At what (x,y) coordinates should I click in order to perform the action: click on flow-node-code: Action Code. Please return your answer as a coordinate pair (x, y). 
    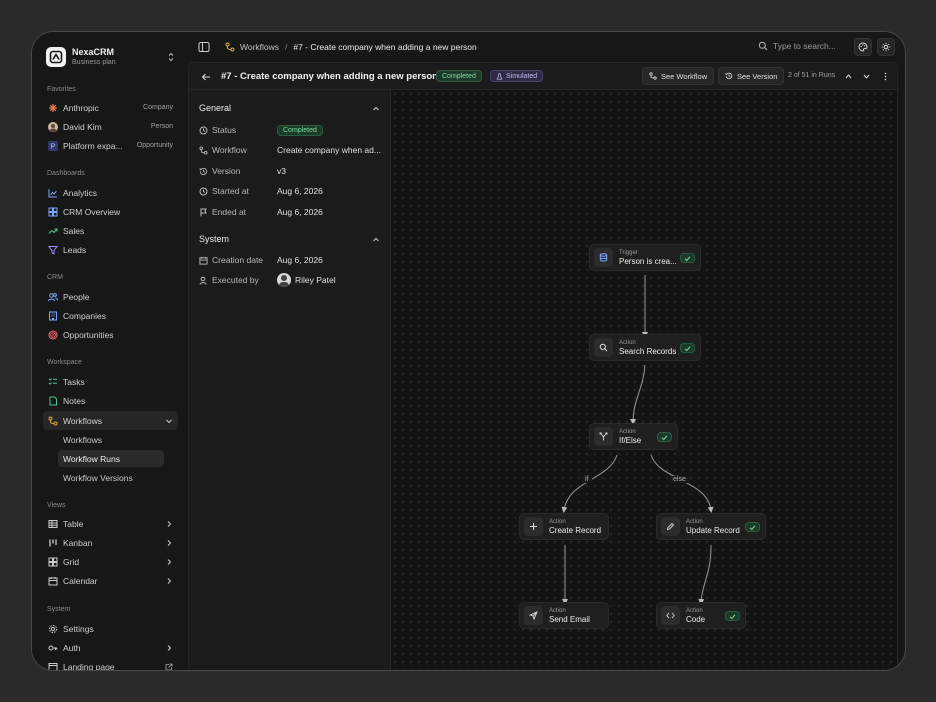
    Looking at the image, I should click on (701, 615).